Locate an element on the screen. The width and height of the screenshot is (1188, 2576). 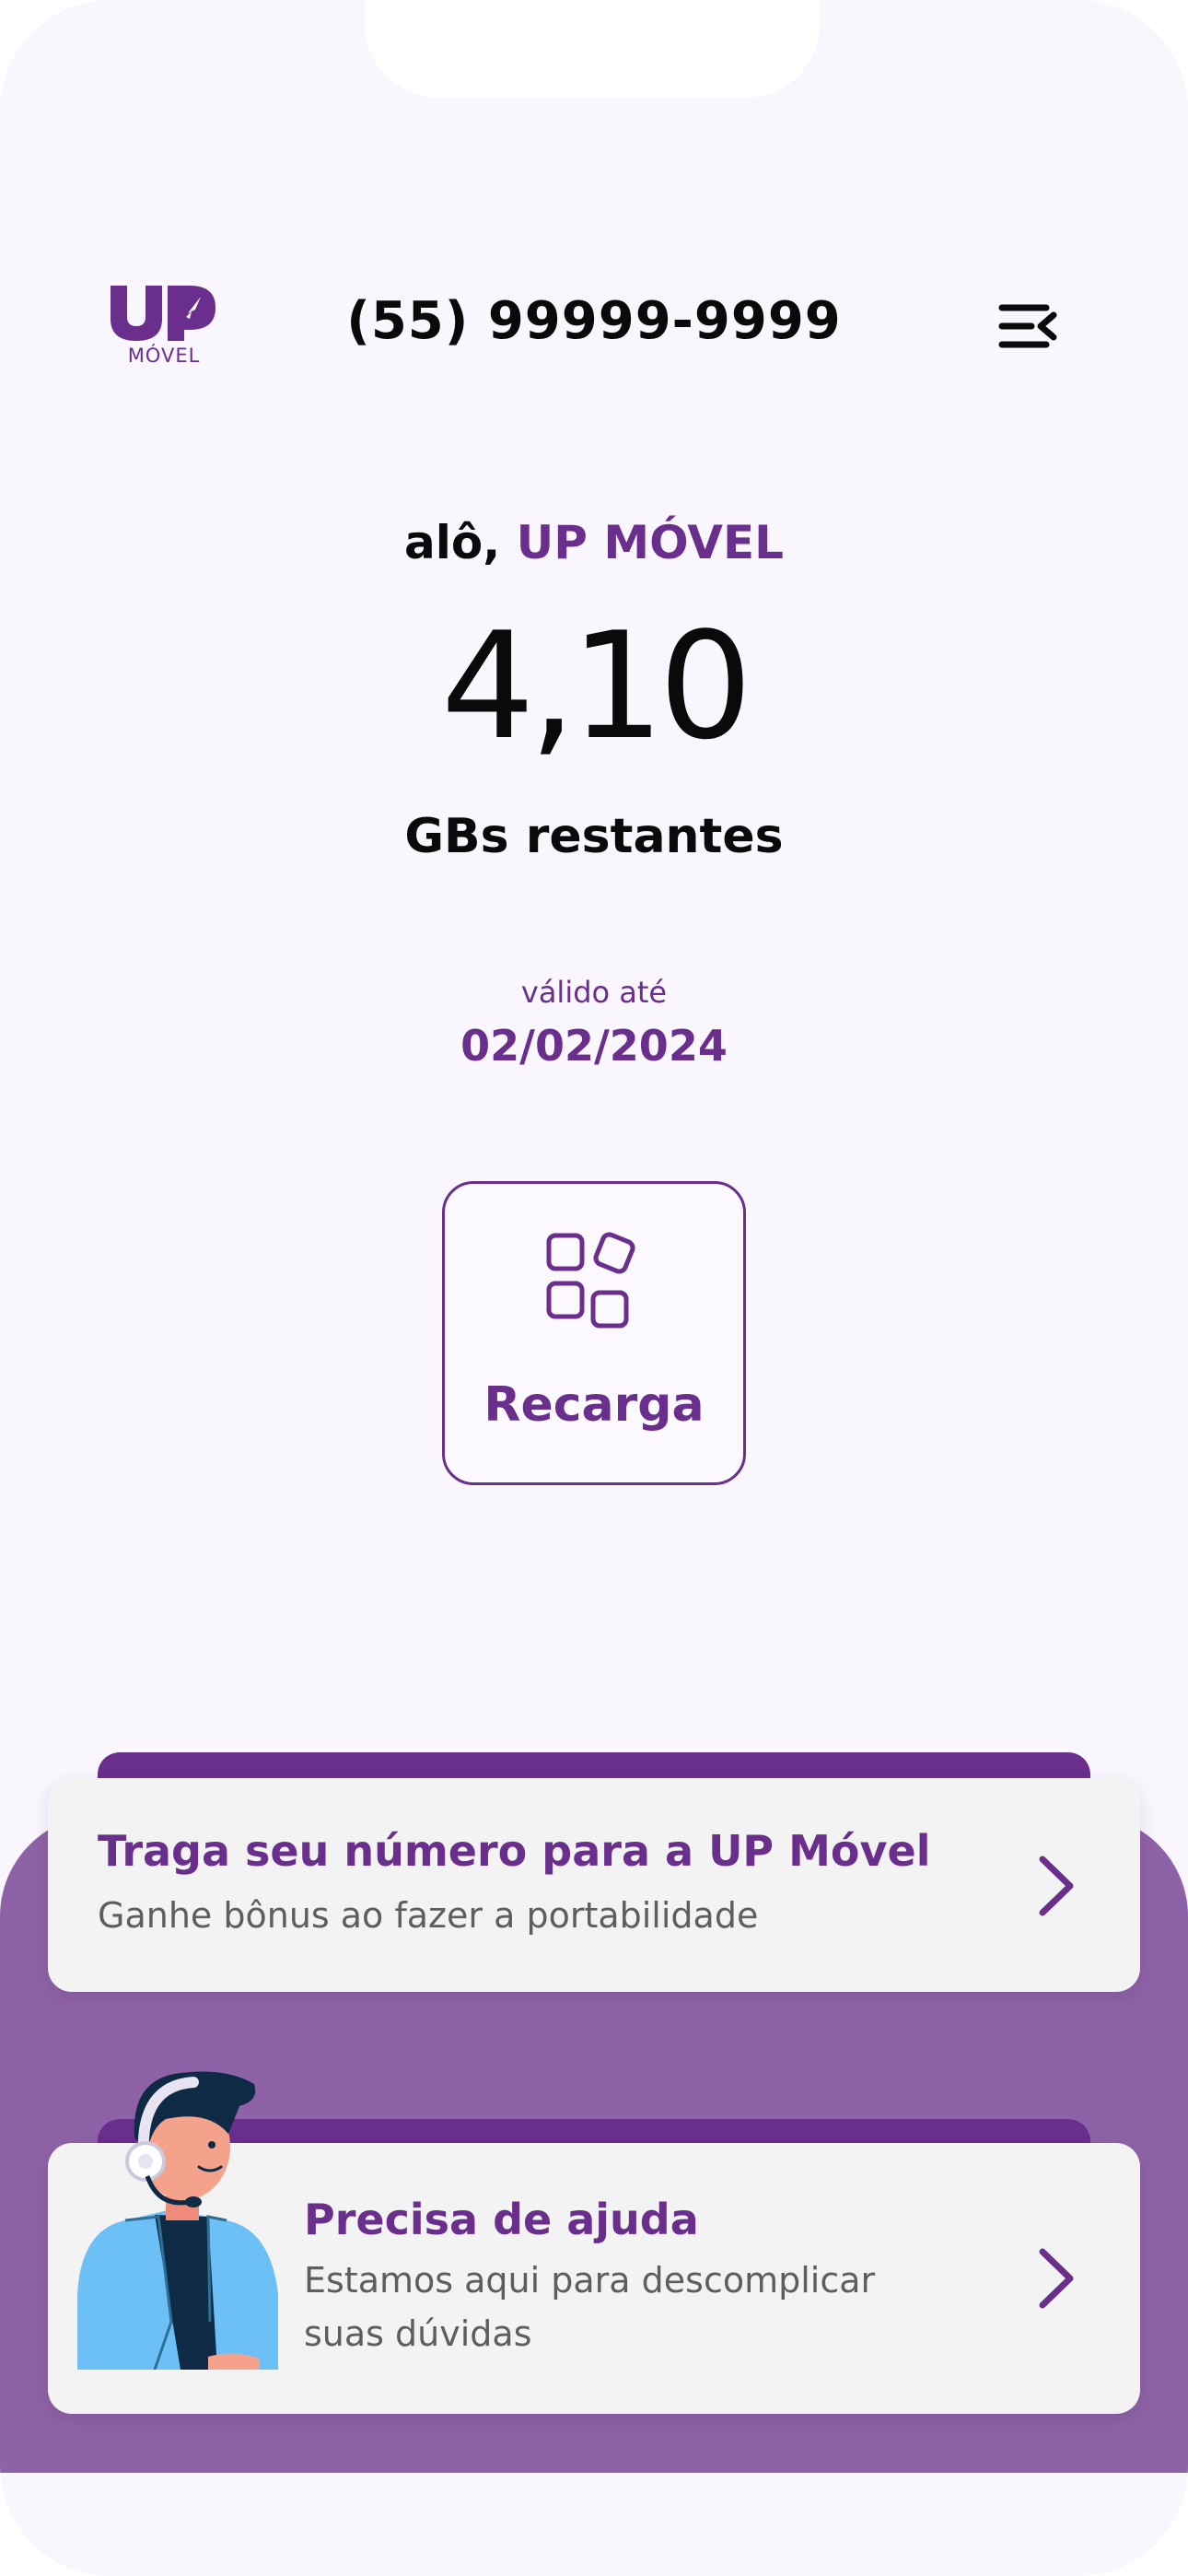
greeting: alô, UP MÓVEL is located at coordinates (594, 542).